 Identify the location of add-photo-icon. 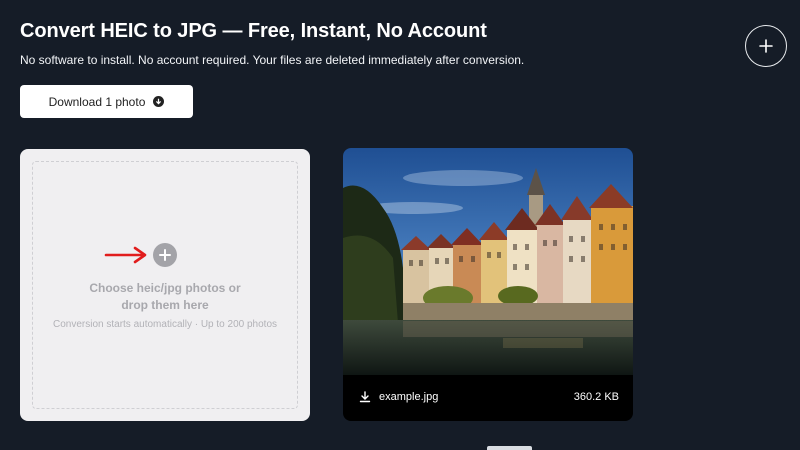
(165, 255).